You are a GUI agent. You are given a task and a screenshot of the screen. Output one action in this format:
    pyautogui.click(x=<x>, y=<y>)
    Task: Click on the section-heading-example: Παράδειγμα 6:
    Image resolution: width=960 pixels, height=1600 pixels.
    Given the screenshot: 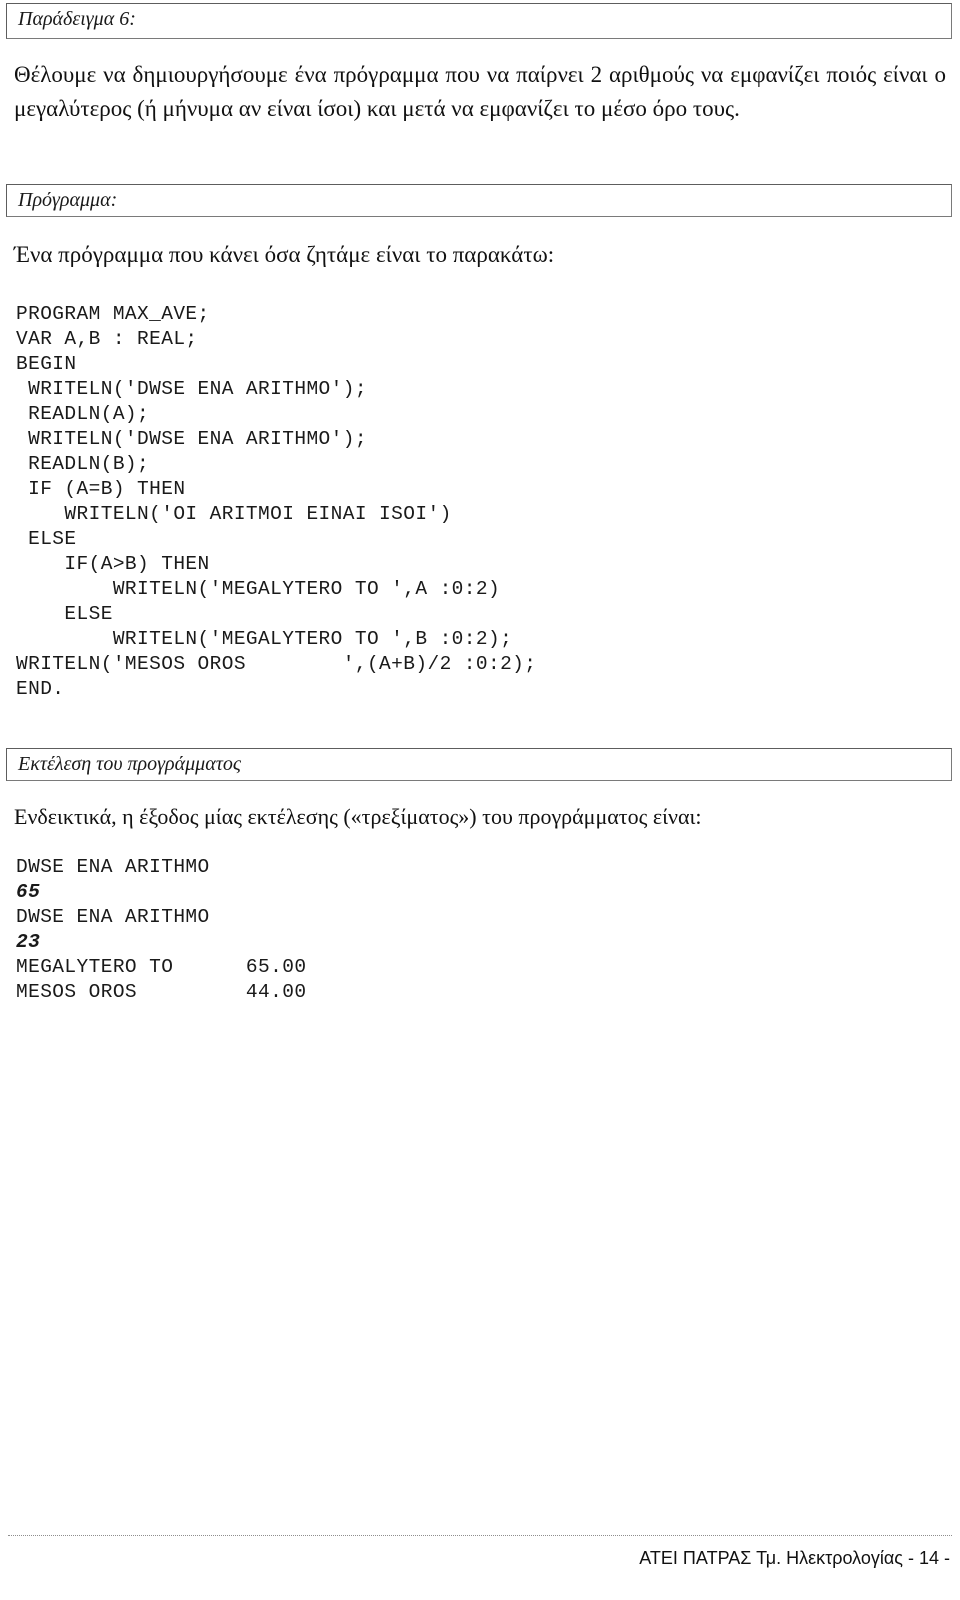 What is the action you would take?
    pyautogui.click(x=479, y=21)
    